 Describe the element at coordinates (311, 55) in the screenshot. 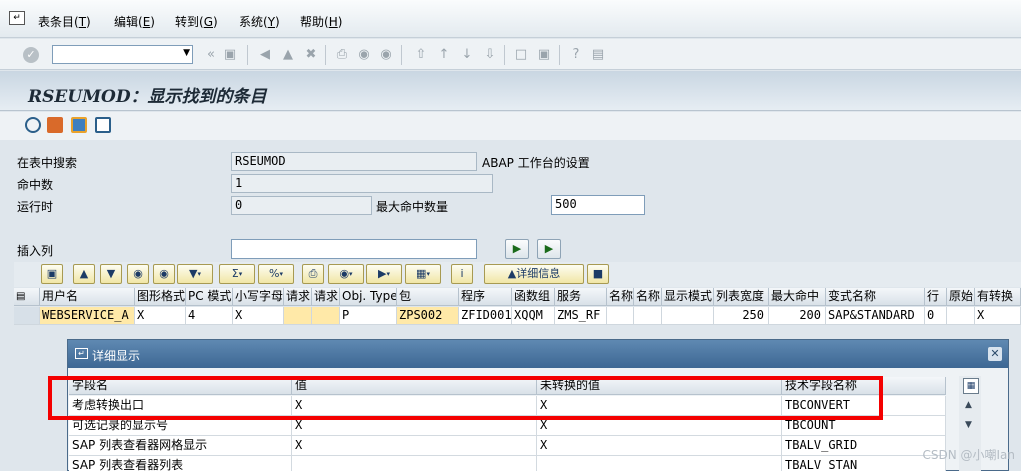

I see `cancel-icon: ✖` at that location.